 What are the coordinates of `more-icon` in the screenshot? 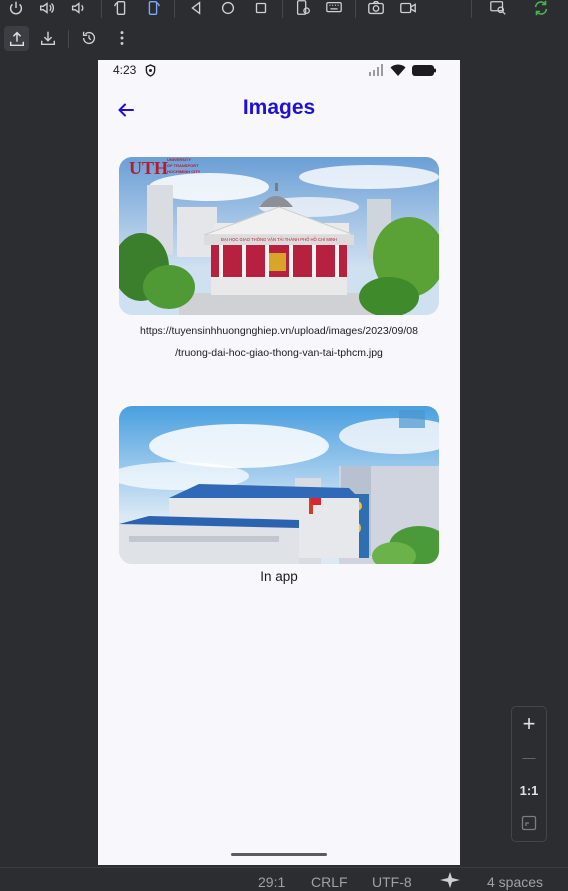 It's located at (122, 38).